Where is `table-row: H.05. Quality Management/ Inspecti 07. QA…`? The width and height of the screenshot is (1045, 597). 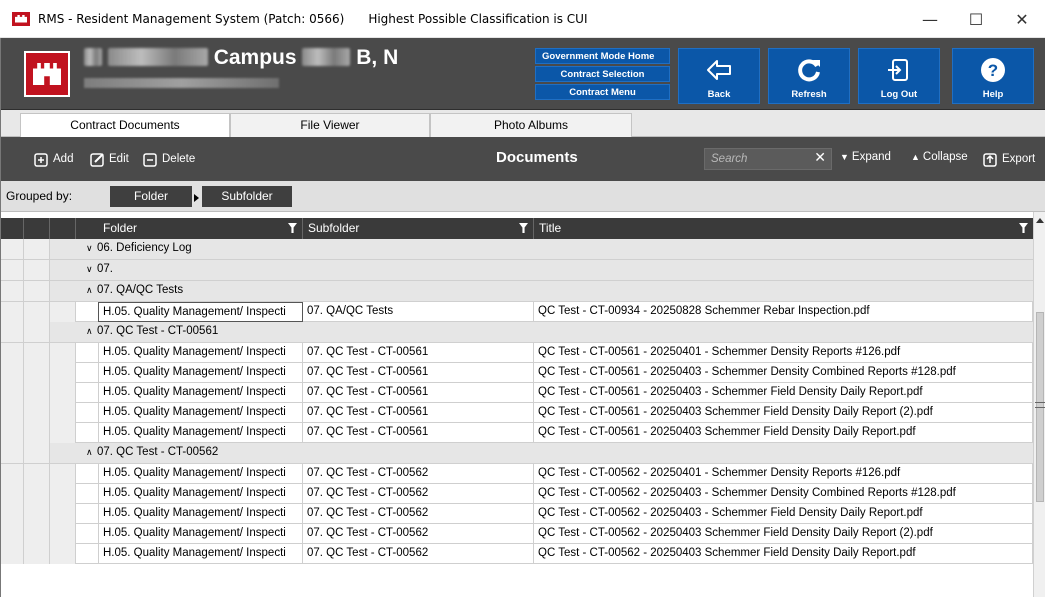
table-row: H.05. Quality Management/ Inspecti 07. QA… is located at coordinates (516, 312).